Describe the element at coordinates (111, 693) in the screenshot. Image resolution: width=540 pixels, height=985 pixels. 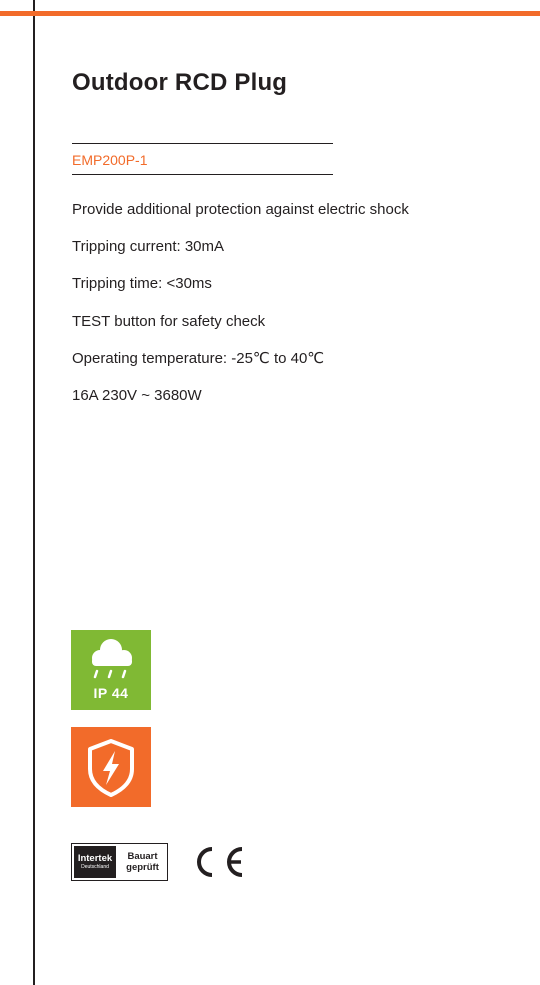
I see `ip-rating-label: IP 44` at that location.